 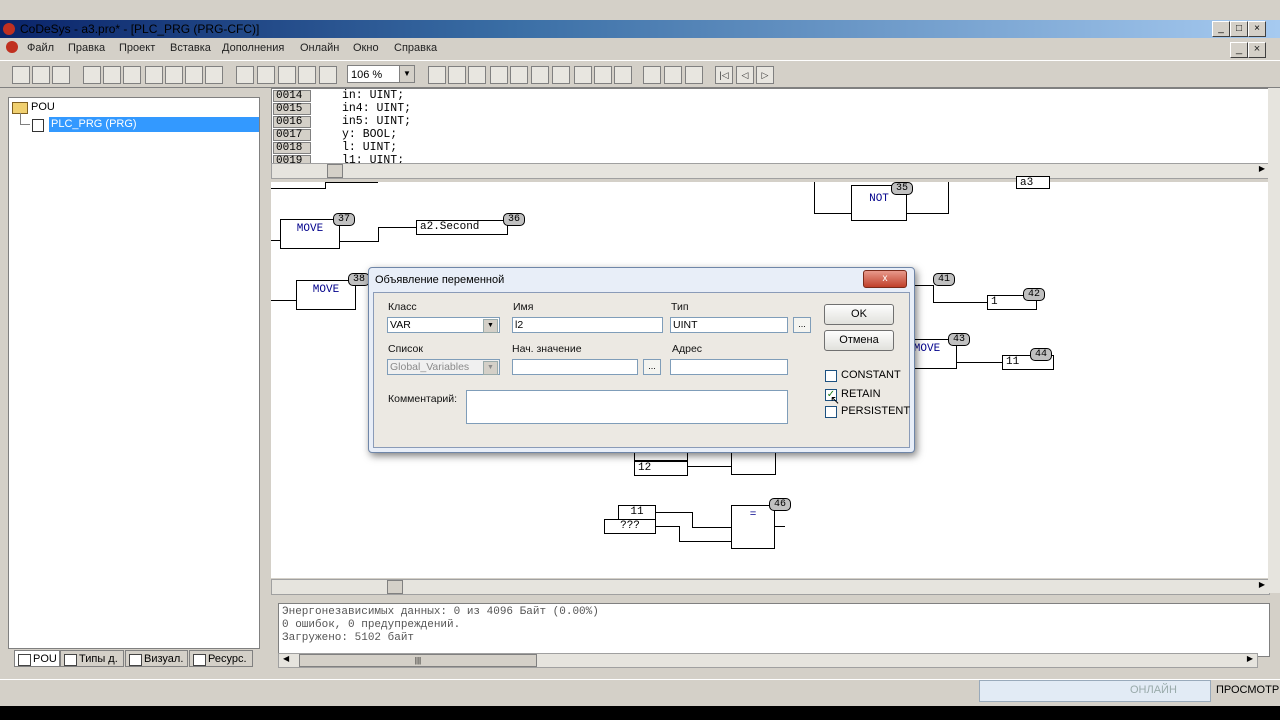 What do you see at coordinates (41, 75) in the screenshot?
I see `open-icon` at bounding box center [41, 75].